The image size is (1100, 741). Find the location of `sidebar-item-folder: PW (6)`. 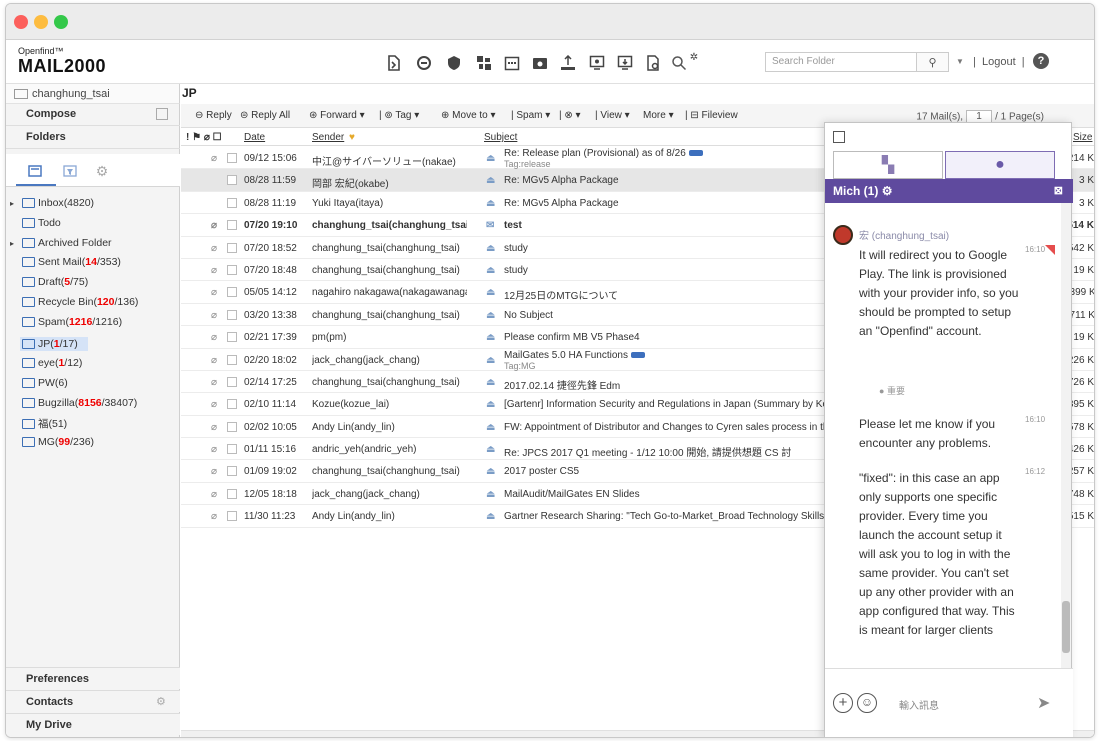

sidebar-item-folder: PW (6) is located at coordinates (45, 383).